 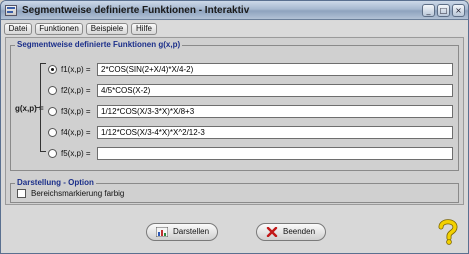 What do you see at coordinates (107, 29) in the screenshot?
I see `menu-beispiele: Beispiele` at bounding box center [107, 29].